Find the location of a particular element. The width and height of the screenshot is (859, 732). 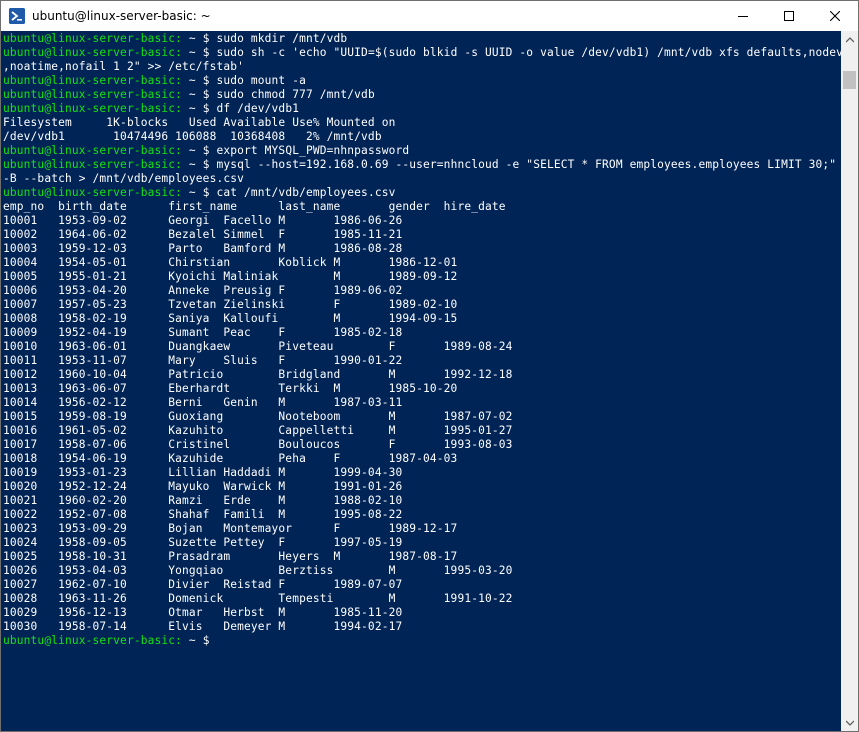

vertical-scrollbar is located at coordinates (849, 381).